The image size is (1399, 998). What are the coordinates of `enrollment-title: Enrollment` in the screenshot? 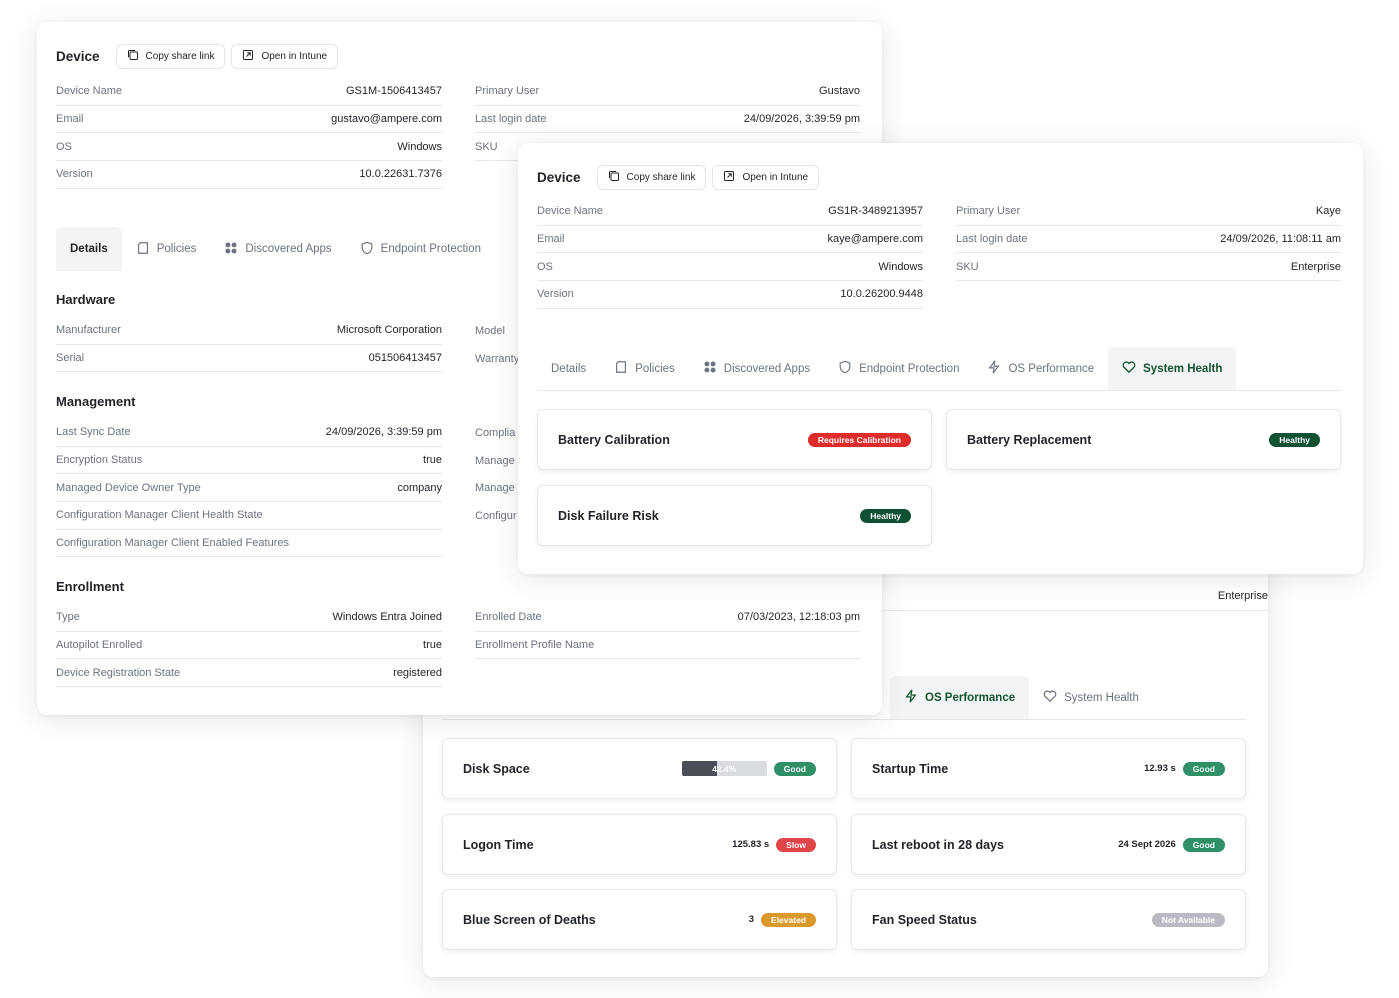 It's located at (90, 586).